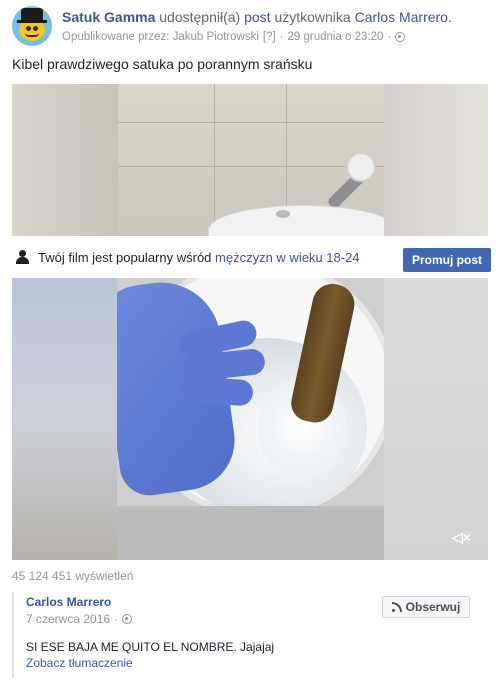 Image resolution: width=499 pixels, height=681 pixels. Describe the element at coordinates (283, 214) in the screenshot. I see `toilet-lid-hole` at that location.